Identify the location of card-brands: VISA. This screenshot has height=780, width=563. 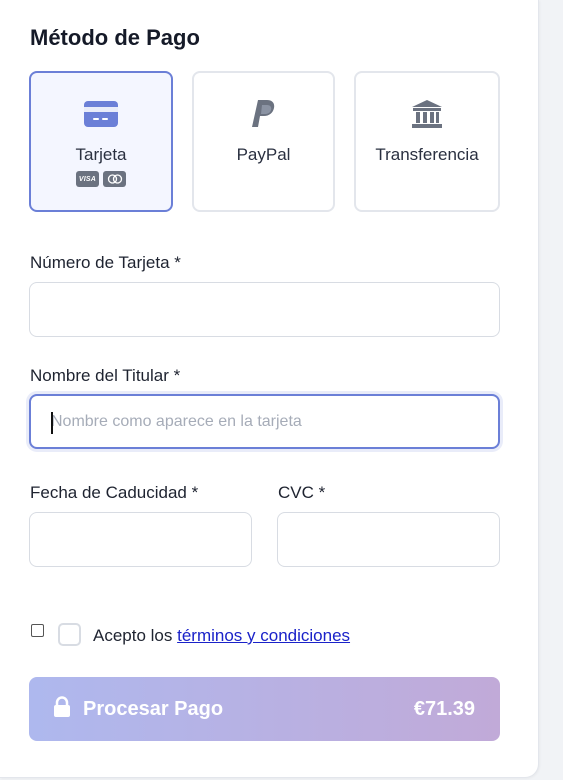
(101, 179).